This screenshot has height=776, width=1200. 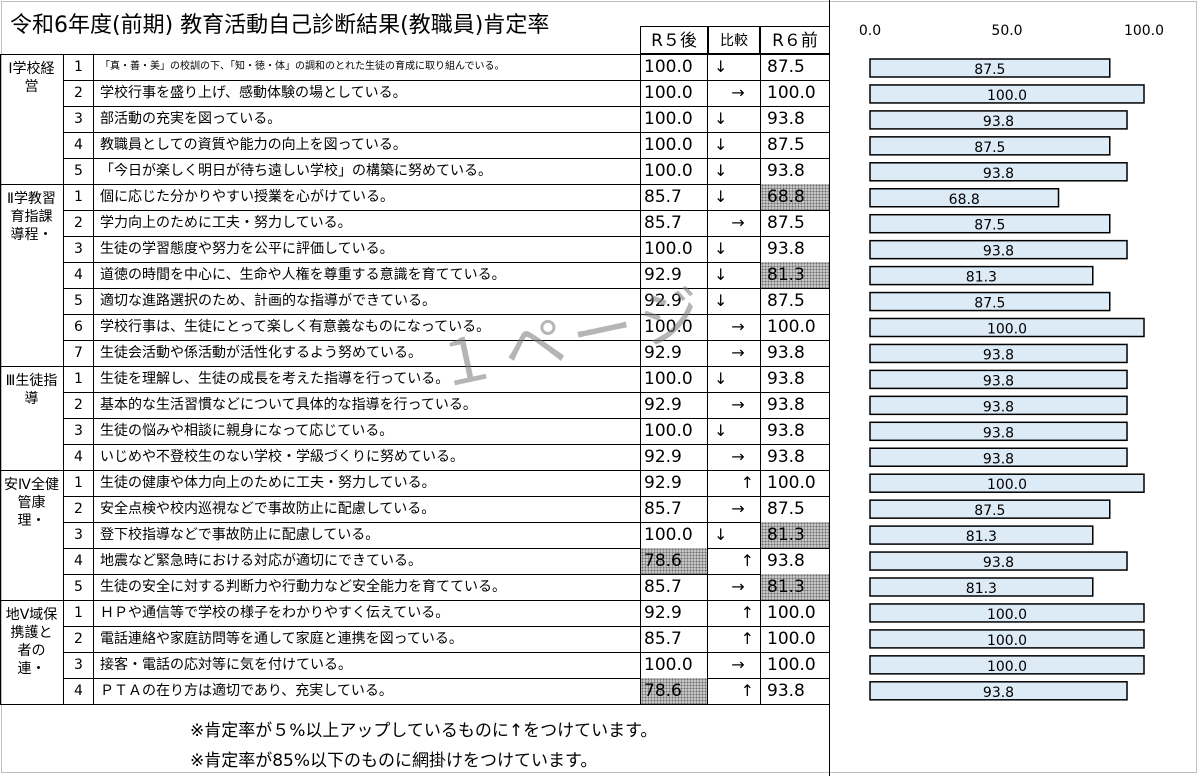 I want to click on header-r5: R５後, so click(x=674, y=40).